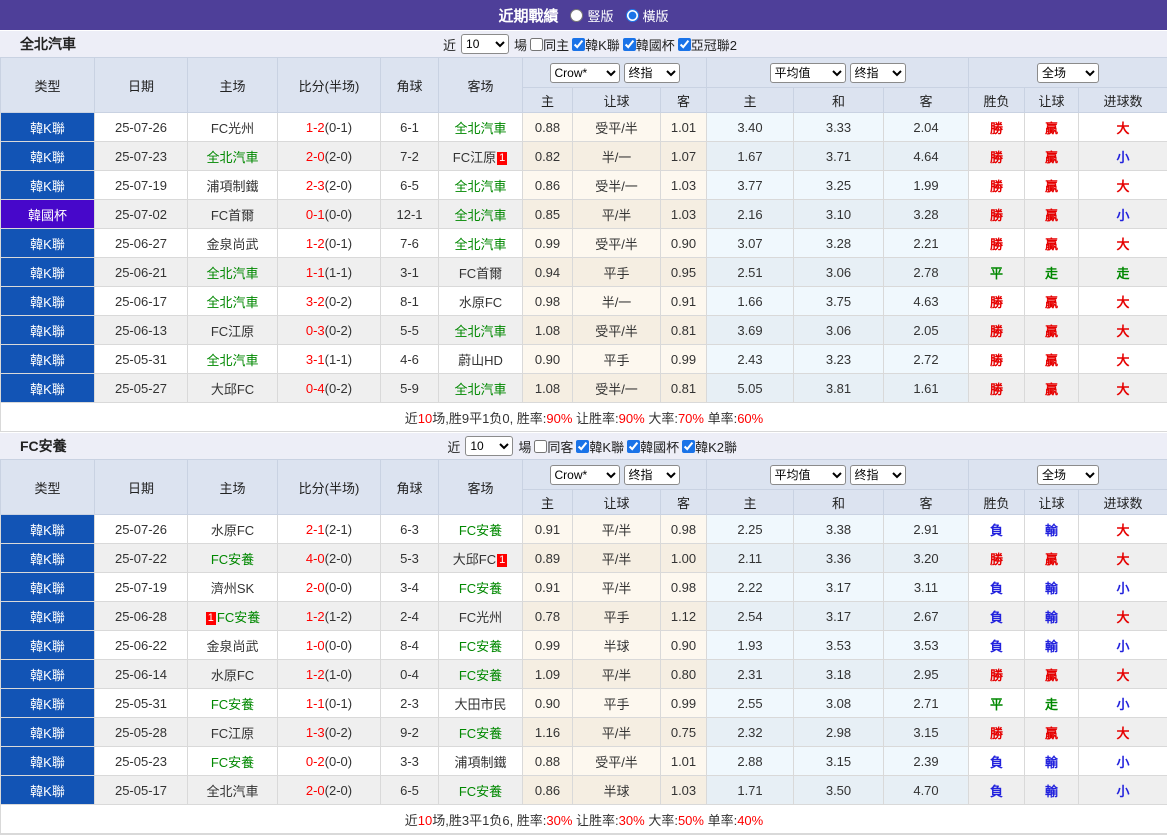 This screenshot has width=1167, height=835. Describe the element at coordinates (553, 446) in the screenshot. I see `same-venue-option: 同客` at that location.